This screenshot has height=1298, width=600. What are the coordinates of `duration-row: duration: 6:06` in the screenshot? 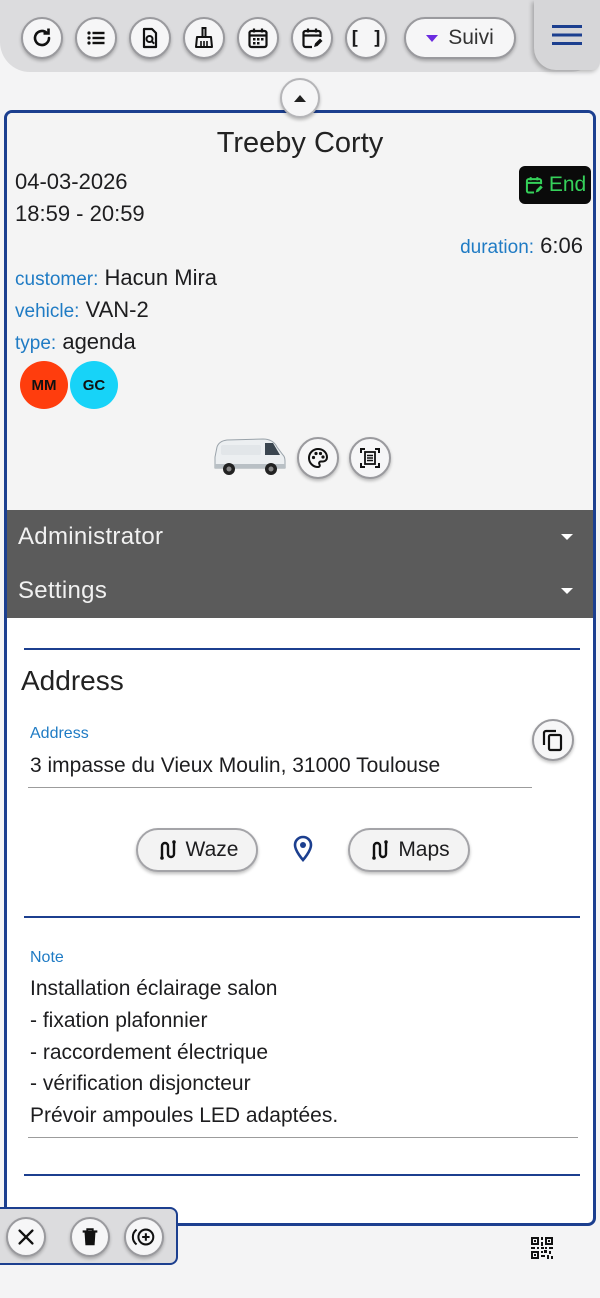 It's located at (521, 246).